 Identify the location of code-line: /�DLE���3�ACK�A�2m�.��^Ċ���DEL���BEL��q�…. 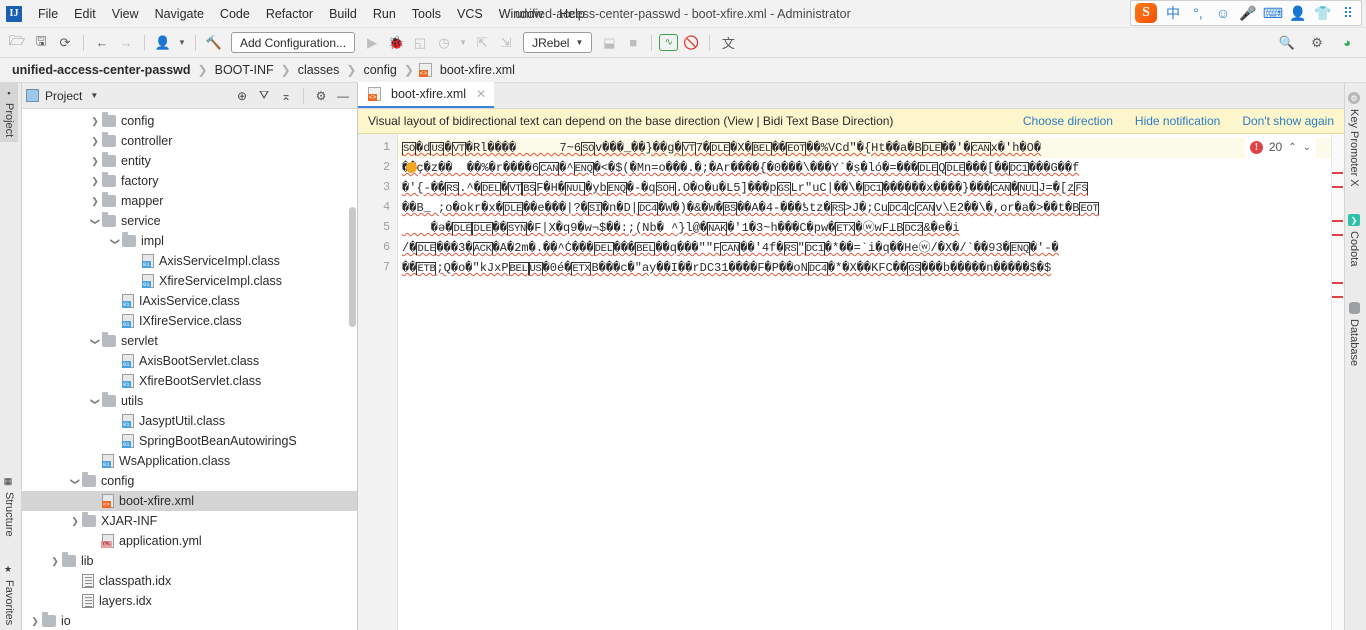
(871, 248).